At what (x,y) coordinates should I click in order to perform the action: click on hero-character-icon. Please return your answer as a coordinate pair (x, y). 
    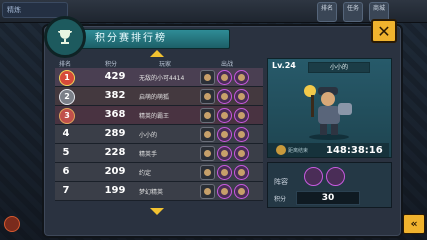
    Looking at the image, I should click on (328, 112).